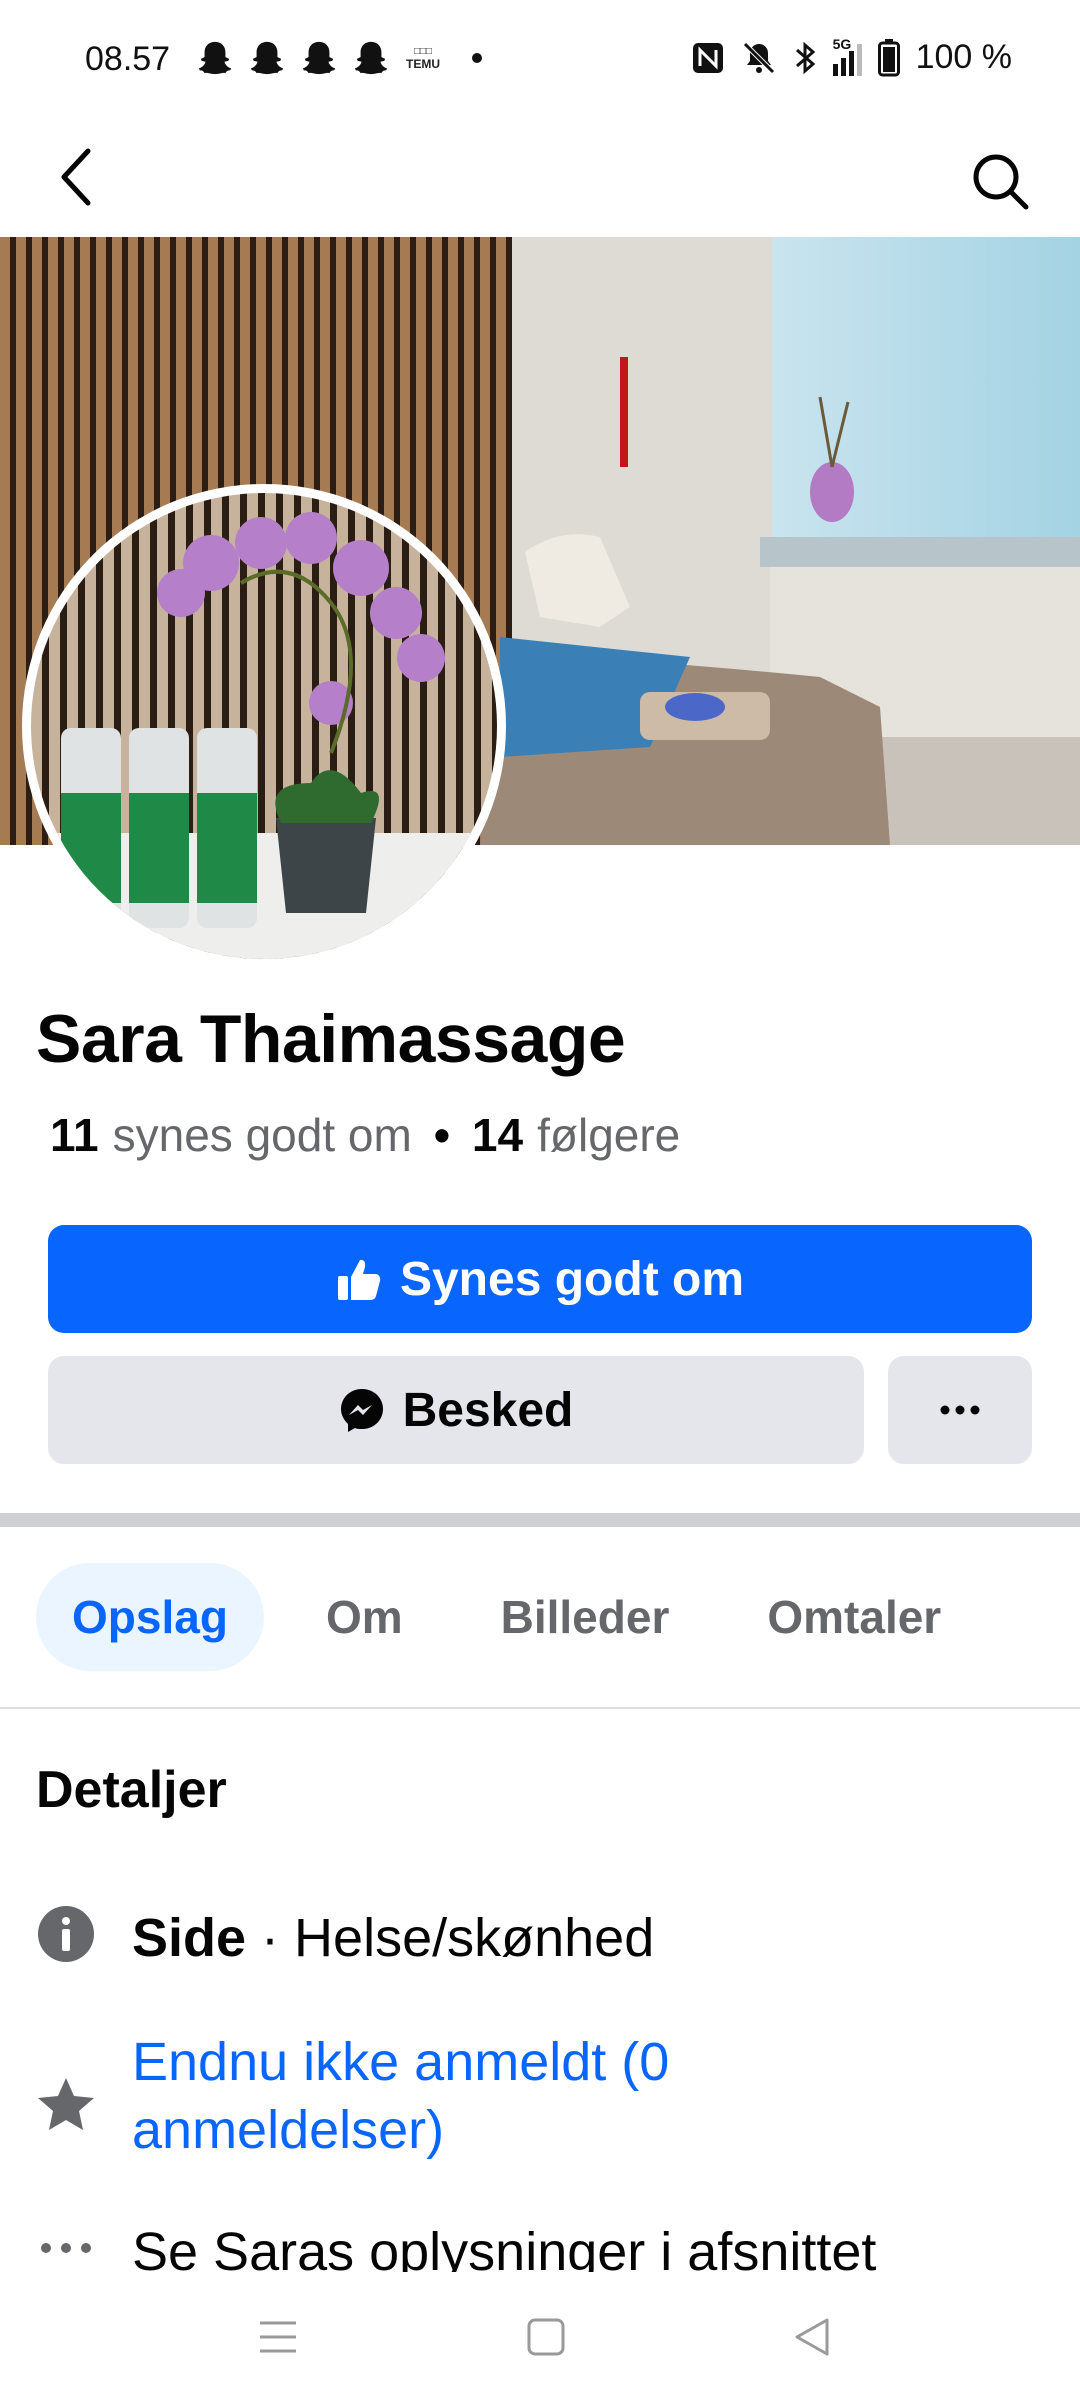 Image resolution: width=1080 pixels, height=2400 pixels. Describe the element at coordinates (847, 56) in the screenshot. I see `signal-icon: 5G` at that location.